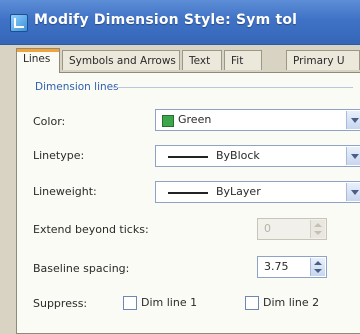 This screenshot has height=334, width=360. Describe the element at coordinates (292, 229) in the screenshot. I see `extend-beyond-ticks-spinner: 0` at that location.